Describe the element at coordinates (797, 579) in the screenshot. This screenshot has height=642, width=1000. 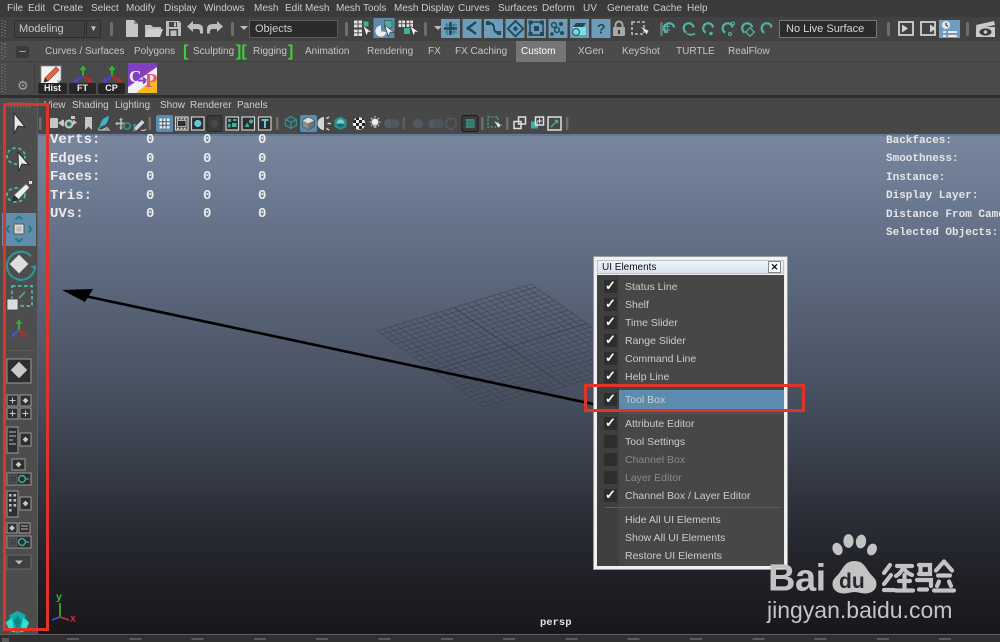
I see `svg-text: Bai` at that location.